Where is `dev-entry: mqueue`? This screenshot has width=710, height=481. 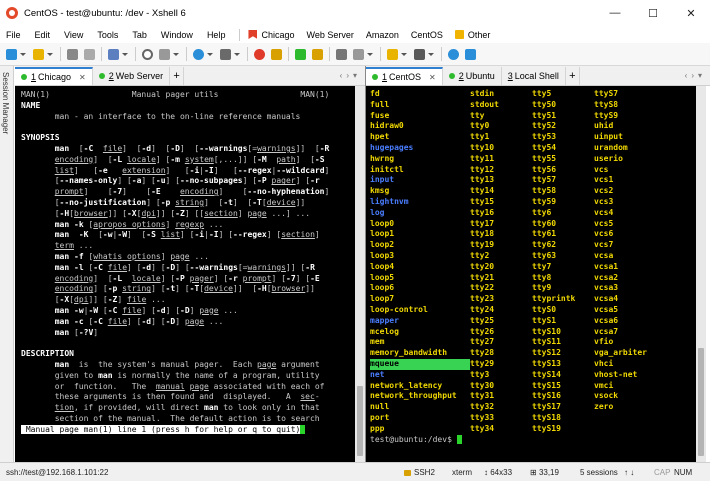
dev-entry: mqueue is located at coordinates (420, 364).